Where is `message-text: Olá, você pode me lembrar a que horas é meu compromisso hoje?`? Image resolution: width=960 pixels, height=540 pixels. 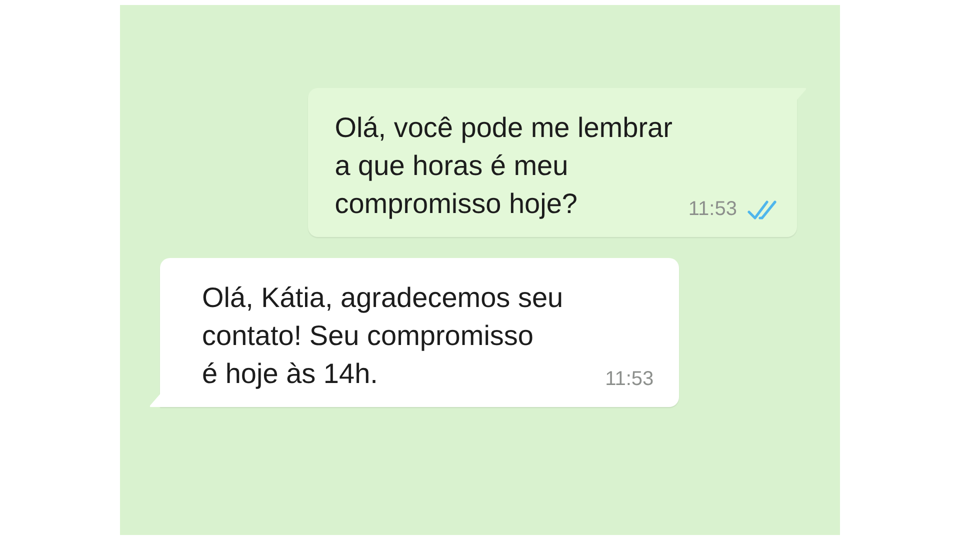 message-text: Olá, você pode me lembrar a que horas é meu compromisso hoje? is located at coordinates (503, 166).